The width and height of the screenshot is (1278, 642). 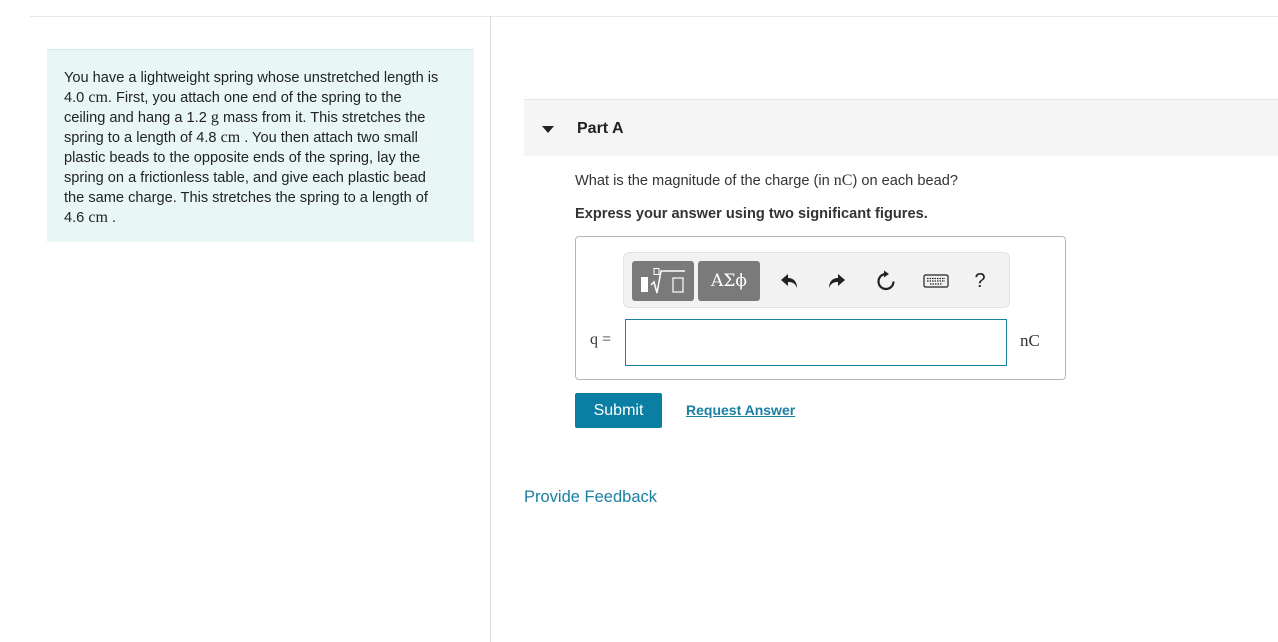 I want to click on math-toolbar: ΑΣϕ ?, so click(x=816, y=280).